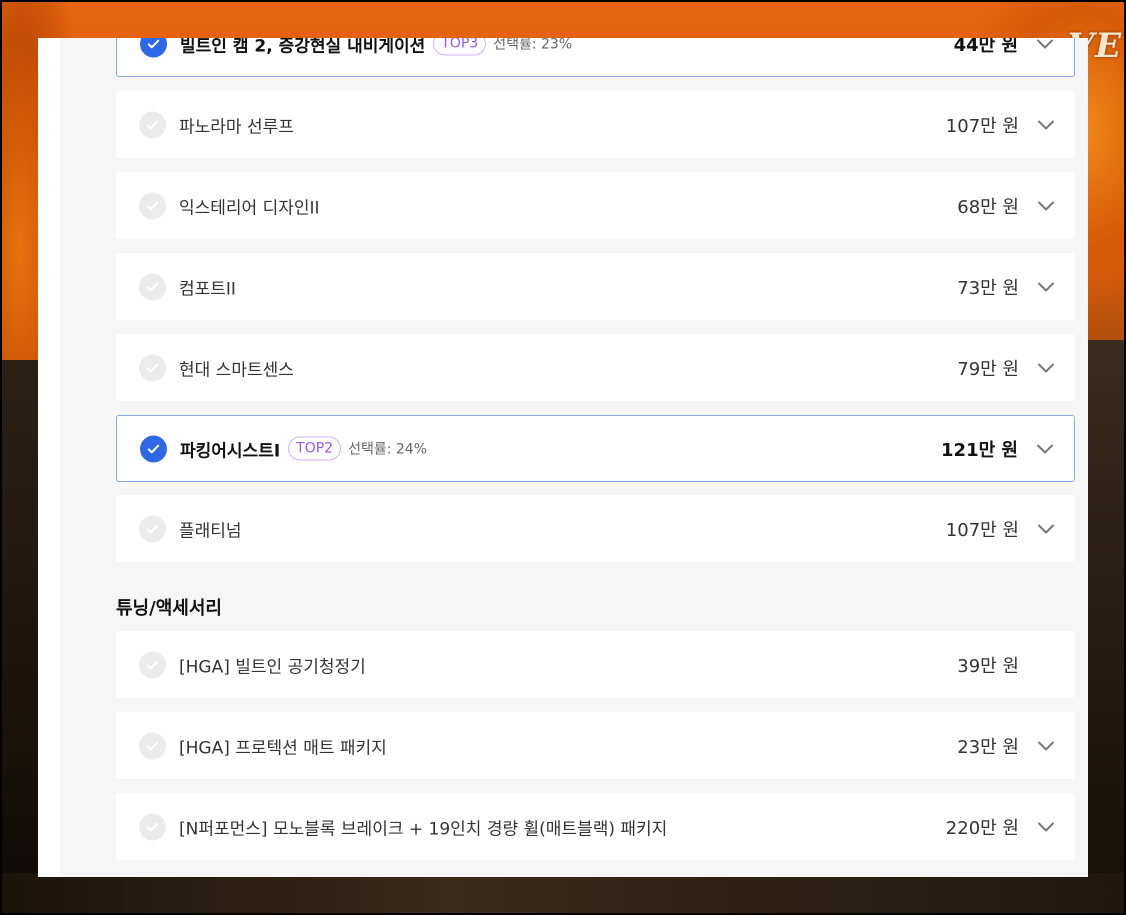 Image resolution: width=1126 pixels, height=915 pixels. I want to click on option-label: 플래티넘, so click(210, 528).